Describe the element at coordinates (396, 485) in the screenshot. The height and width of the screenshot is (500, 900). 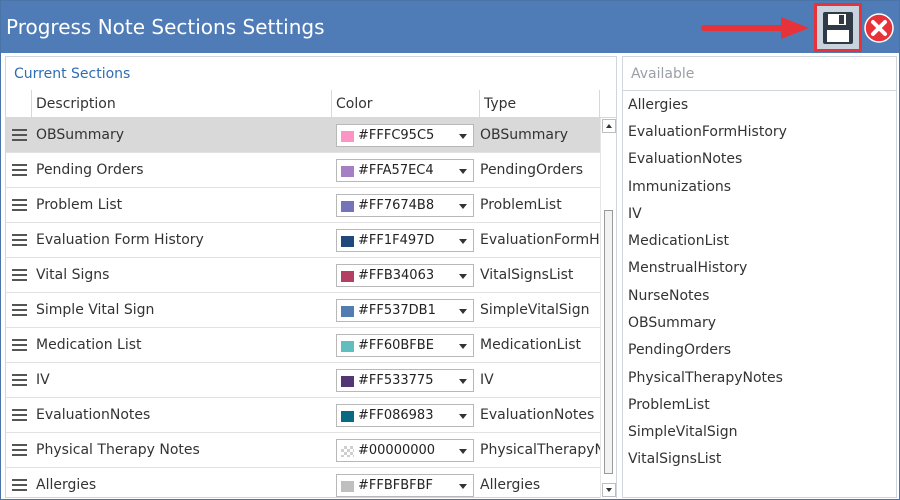
I see `color-value: #FFBFBFBF` at that location.